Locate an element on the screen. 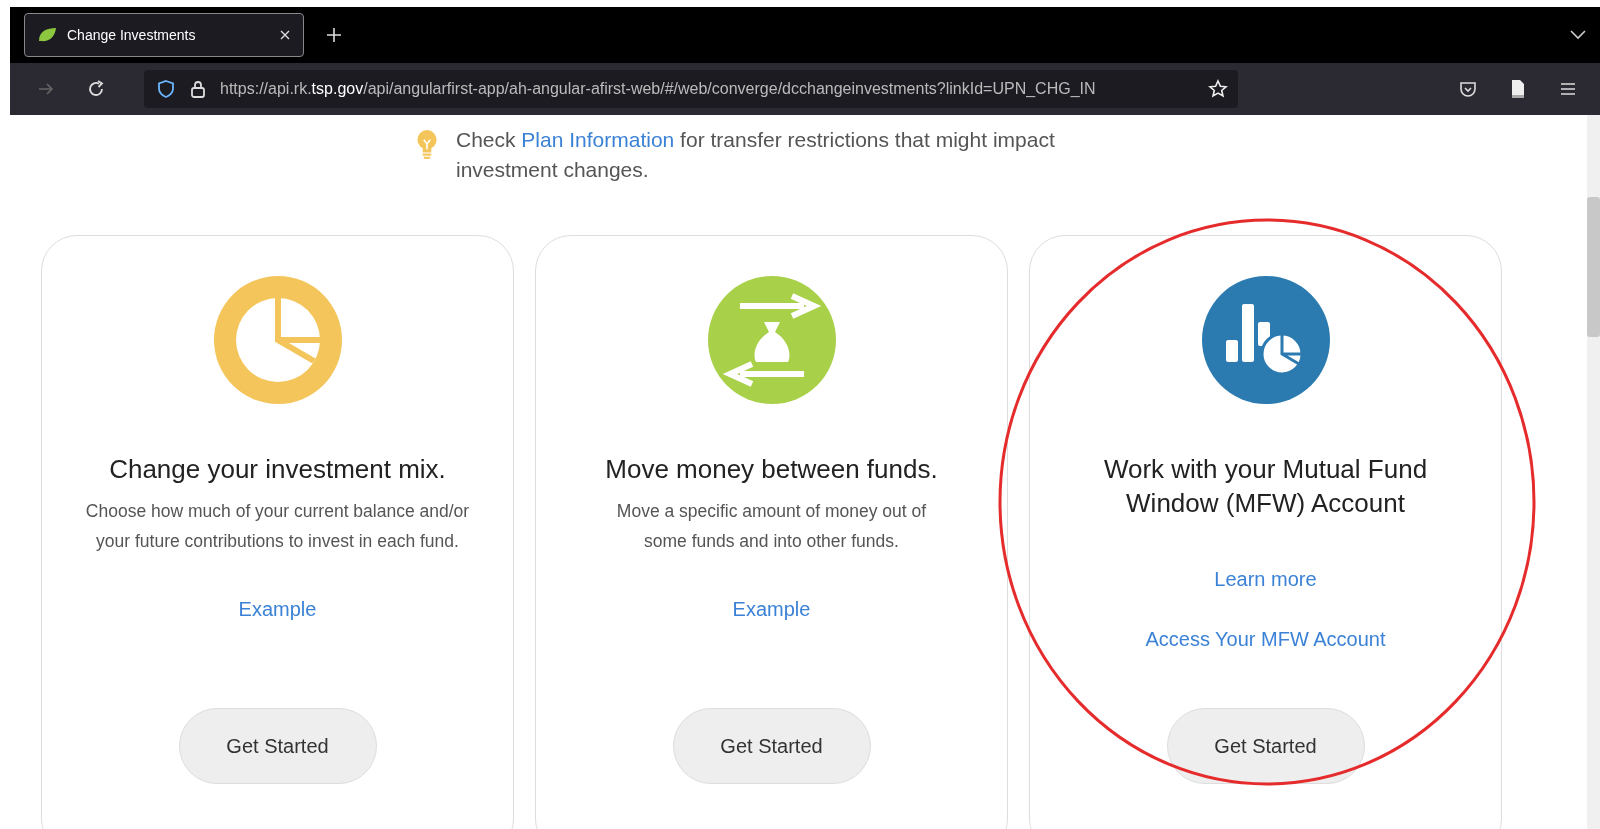  star-icon is located at coordinates (1218, 89).